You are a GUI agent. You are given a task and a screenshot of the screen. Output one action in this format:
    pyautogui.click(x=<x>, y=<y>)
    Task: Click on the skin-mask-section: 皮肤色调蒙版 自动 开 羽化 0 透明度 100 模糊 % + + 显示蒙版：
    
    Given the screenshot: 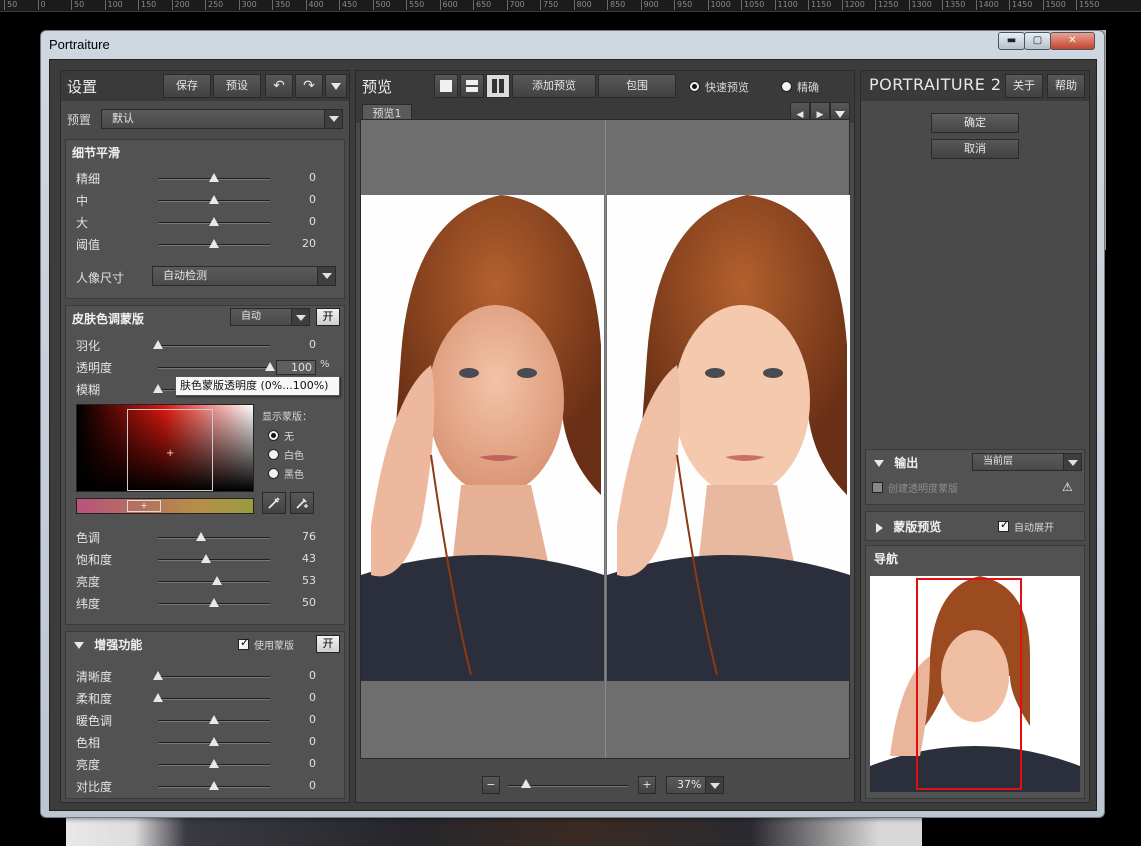 What is the action you would take?
    pyautogui.click(x=205, y=465)
    